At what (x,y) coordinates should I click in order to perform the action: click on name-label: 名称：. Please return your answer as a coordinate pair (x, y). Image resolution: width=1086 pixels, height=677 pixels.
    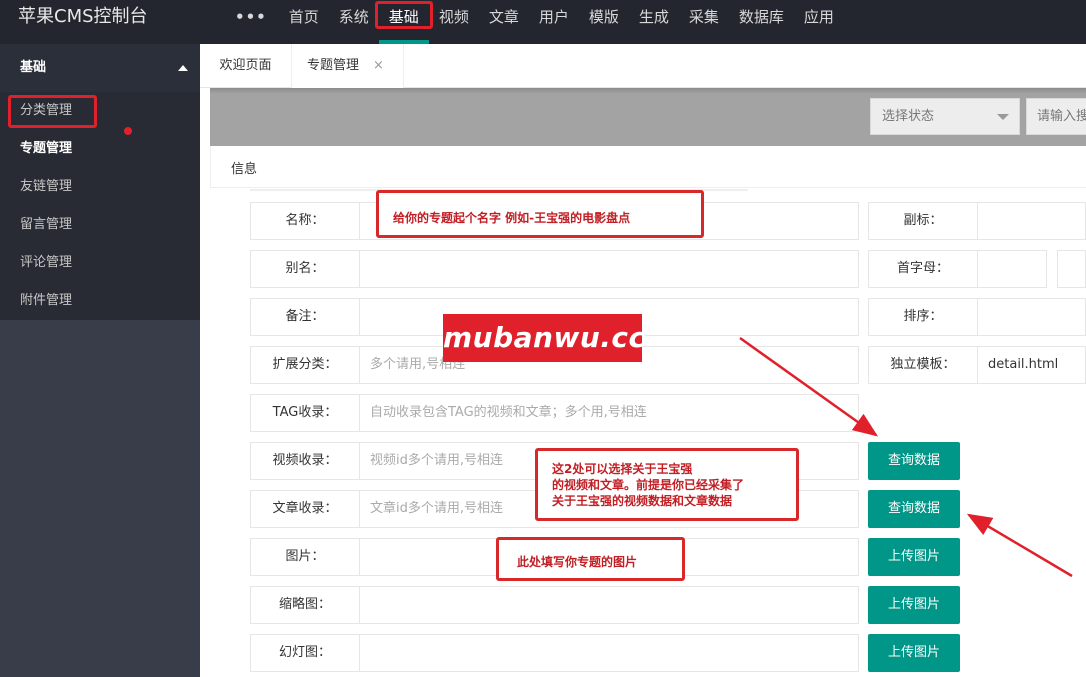
    Looking at the image, I should click on (305, 221).